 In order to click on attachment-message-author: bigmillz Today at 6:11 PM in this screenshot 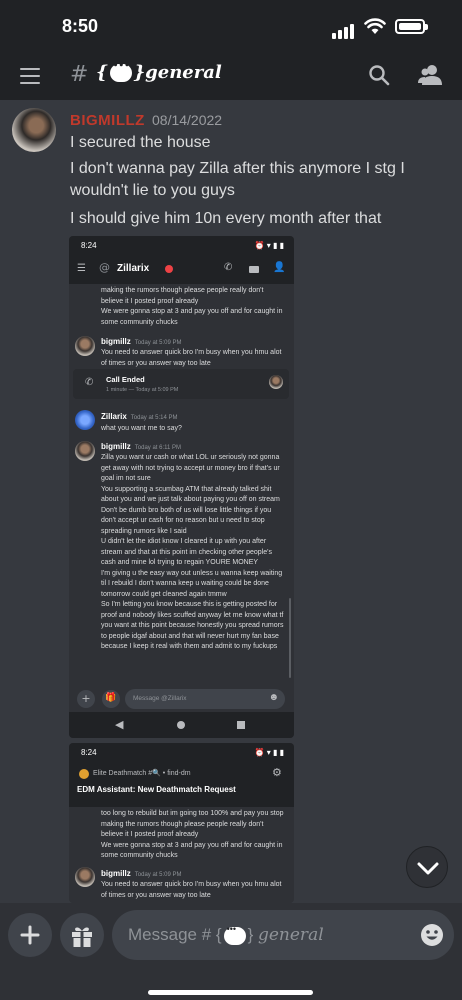, I will do `click(141, 446)`.